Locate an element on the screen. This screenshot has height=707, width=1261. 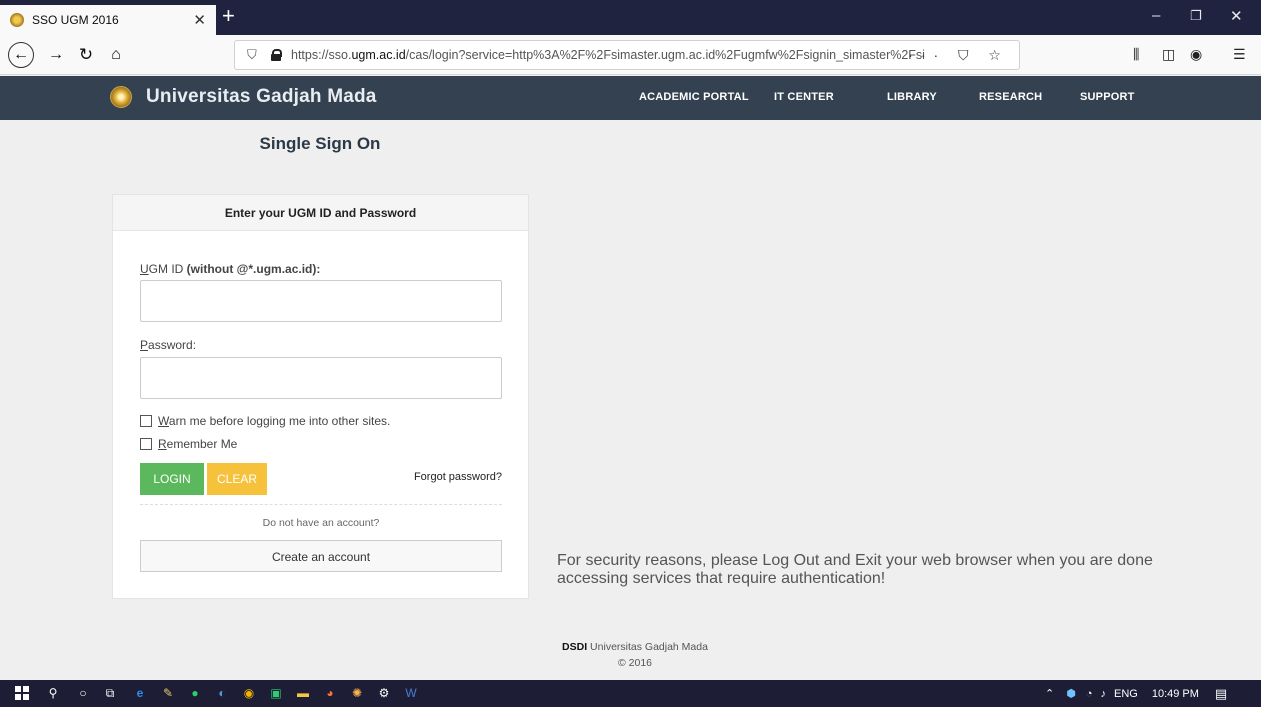
forward-icon: → is located at coordinates (56, 55).